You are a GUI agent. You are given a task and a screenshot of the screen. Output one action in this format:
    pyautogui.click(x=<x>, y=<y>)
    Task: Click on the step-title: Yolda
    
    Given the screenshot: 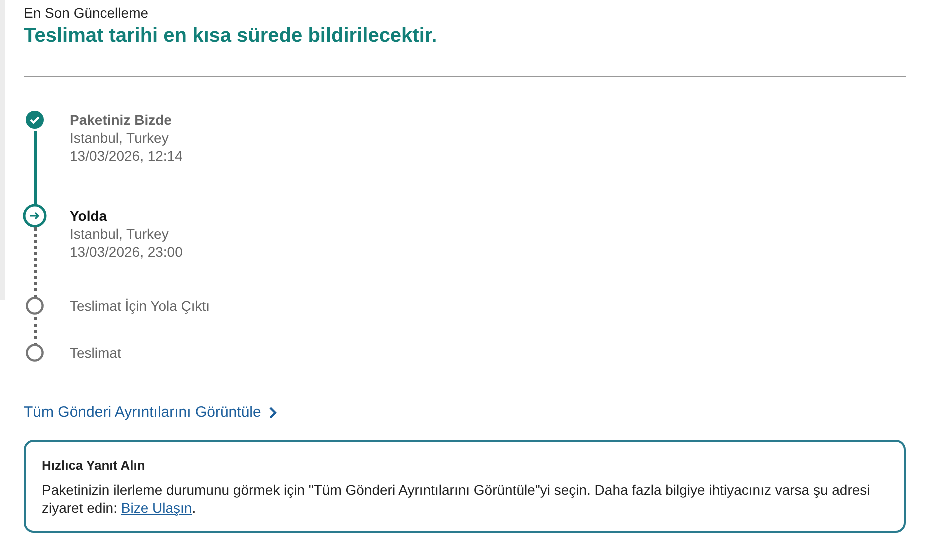 What is the action you would take?
    pyautogui.click(x=89, y=216)
    